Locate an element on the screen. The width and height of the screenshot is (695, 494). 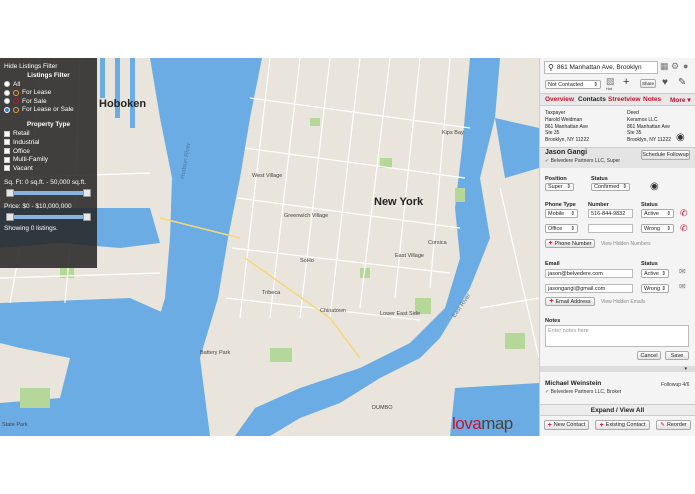
collapse-bar: ▾ is located at coordinates (617, 369).